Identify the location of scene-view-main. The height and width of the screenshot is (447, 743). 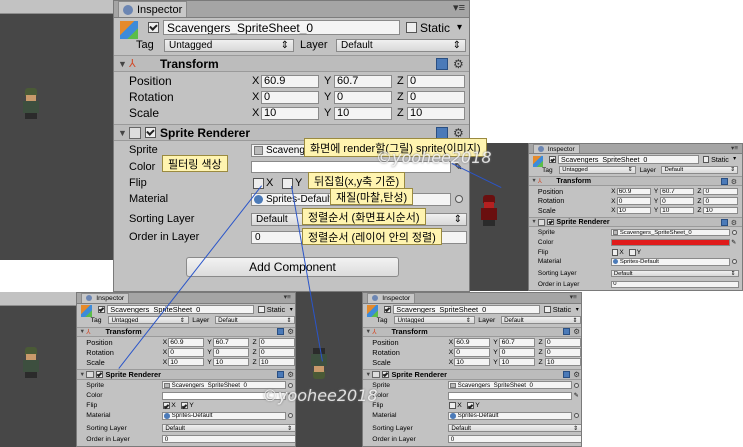
(56, 130).